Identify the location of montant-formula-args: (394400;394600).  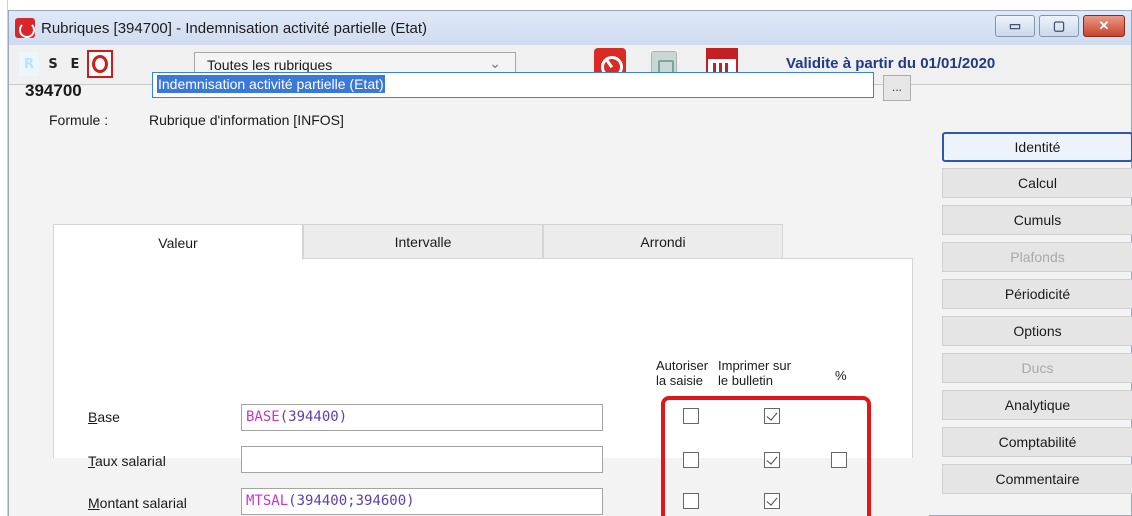
(351, 501).